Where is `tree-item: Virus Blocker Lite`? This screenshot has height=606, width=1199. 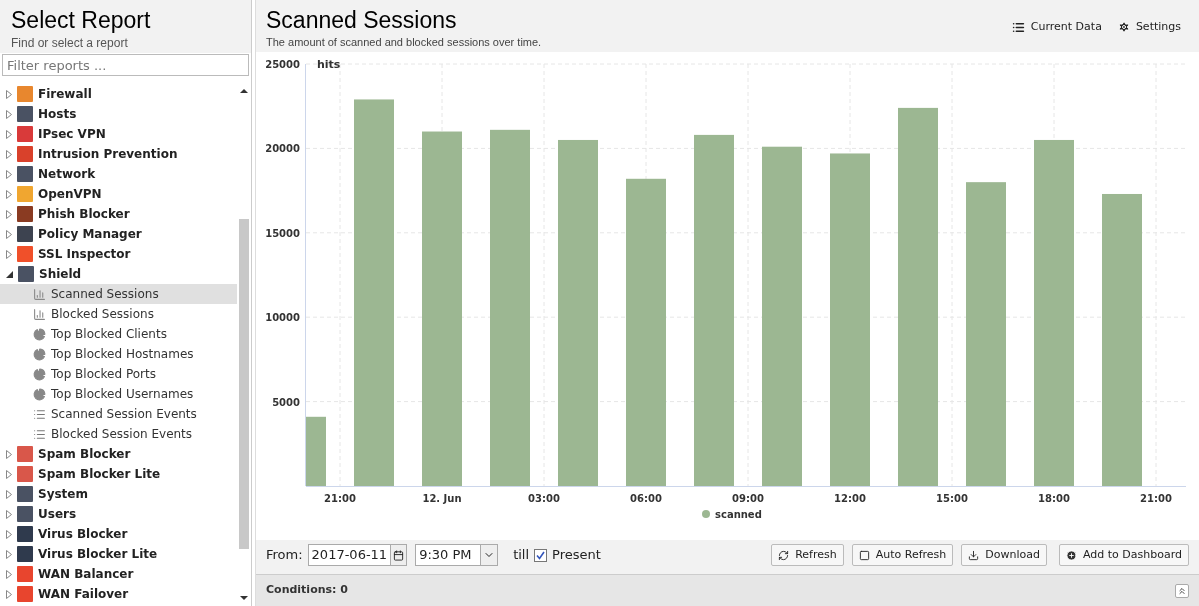
tree-item: Virus Blocker Lite is located at coordinates (118, 554).